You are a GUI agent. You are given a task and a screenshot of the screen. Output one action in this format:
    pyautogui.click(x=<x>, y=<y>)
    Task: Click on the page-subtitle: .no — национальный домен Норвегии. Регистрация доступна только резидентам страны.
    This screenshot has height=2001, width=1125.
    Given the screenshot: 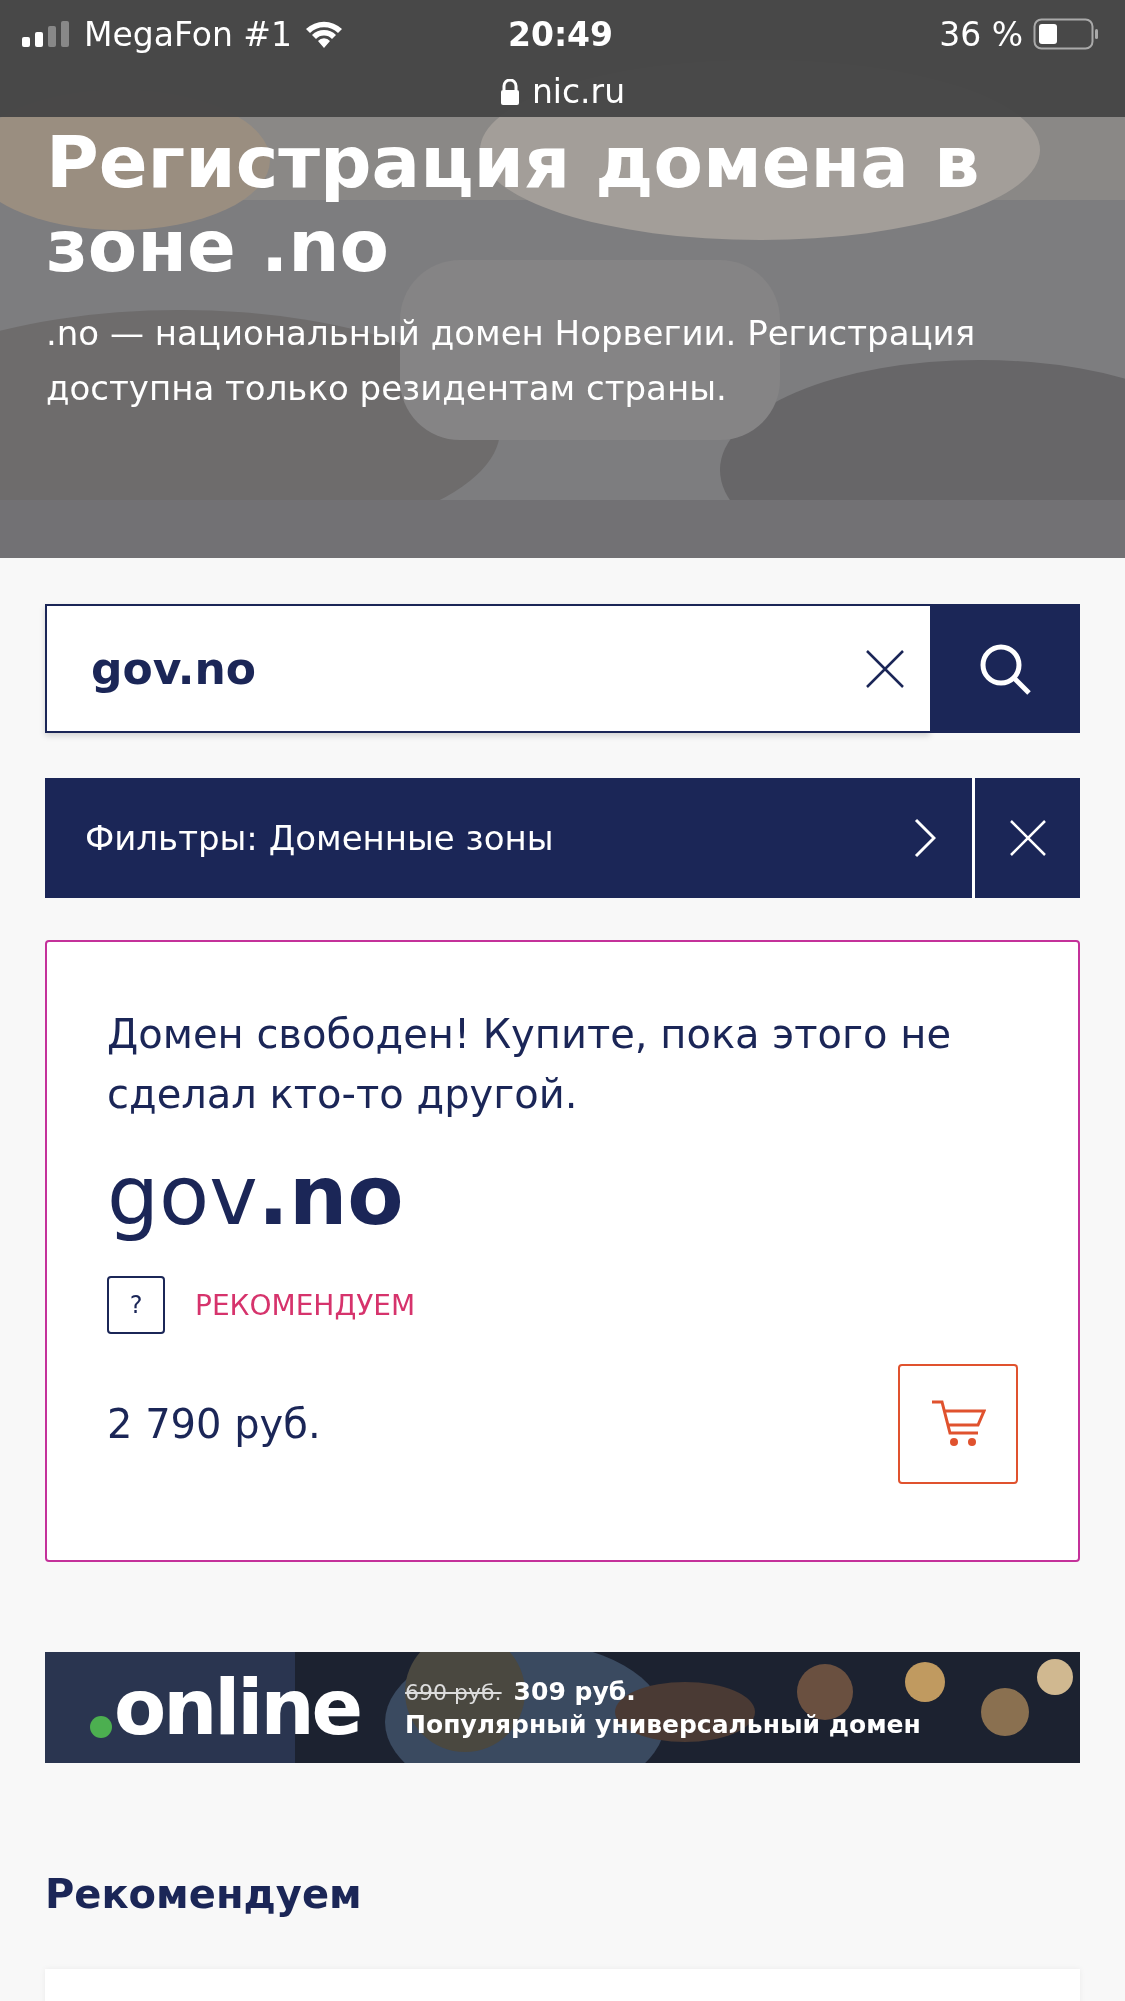 What is the action you would take?
    pyautogui.click(x=511, y=361)
    